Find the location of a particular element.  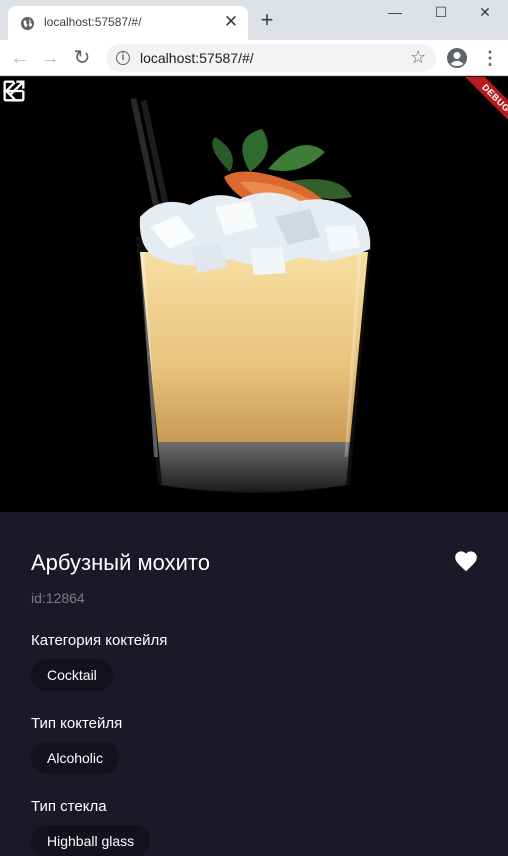

drink-title: Арбузный мохито is located at coordinates (120, 562).